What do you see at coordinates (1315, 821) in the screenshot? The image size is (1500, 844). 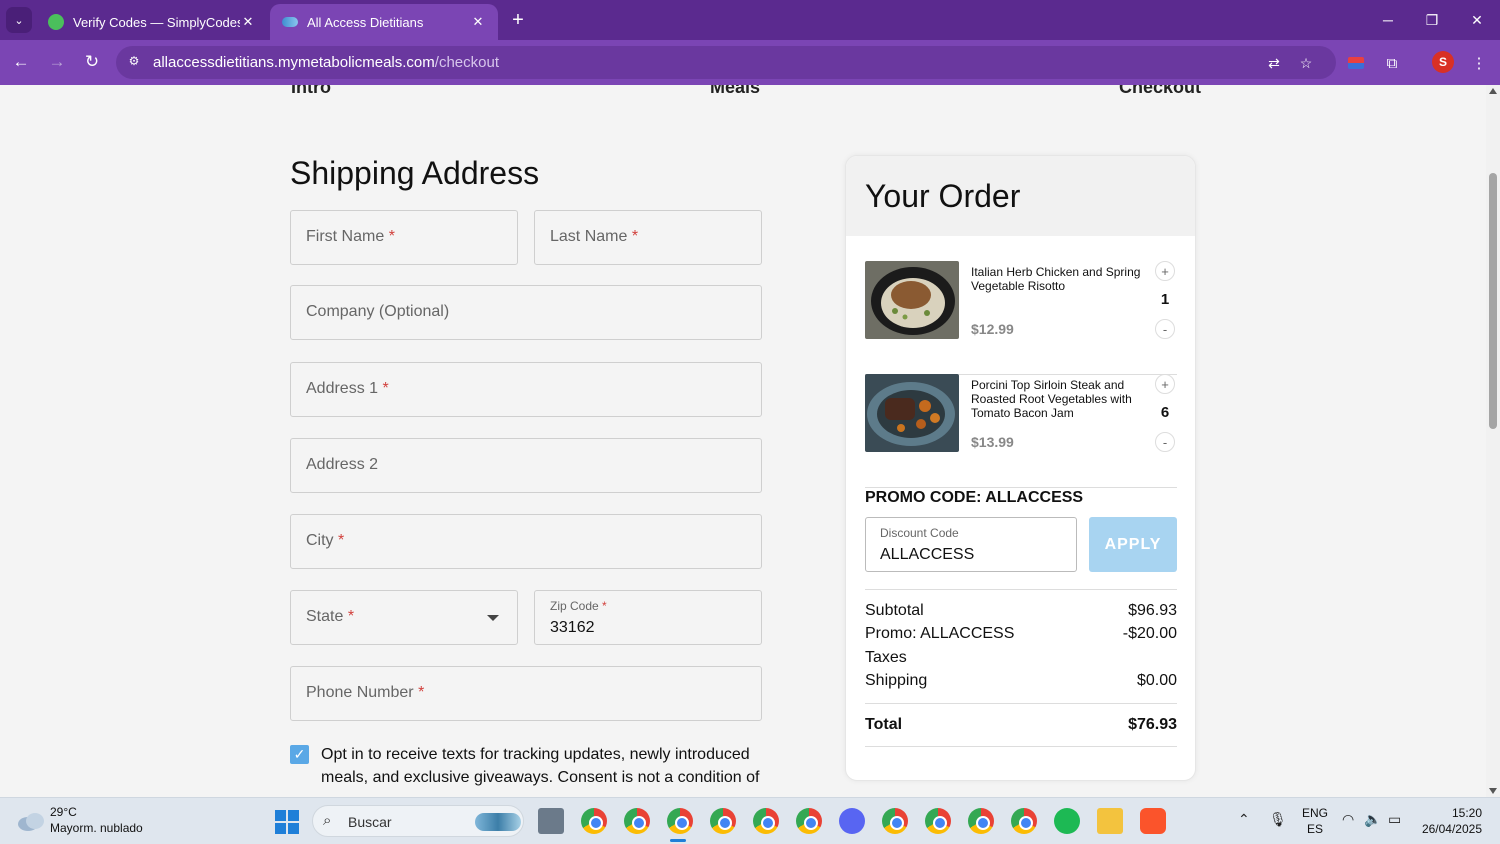 I see `input-language: ENG ES` at bounding box center [1315, 821].